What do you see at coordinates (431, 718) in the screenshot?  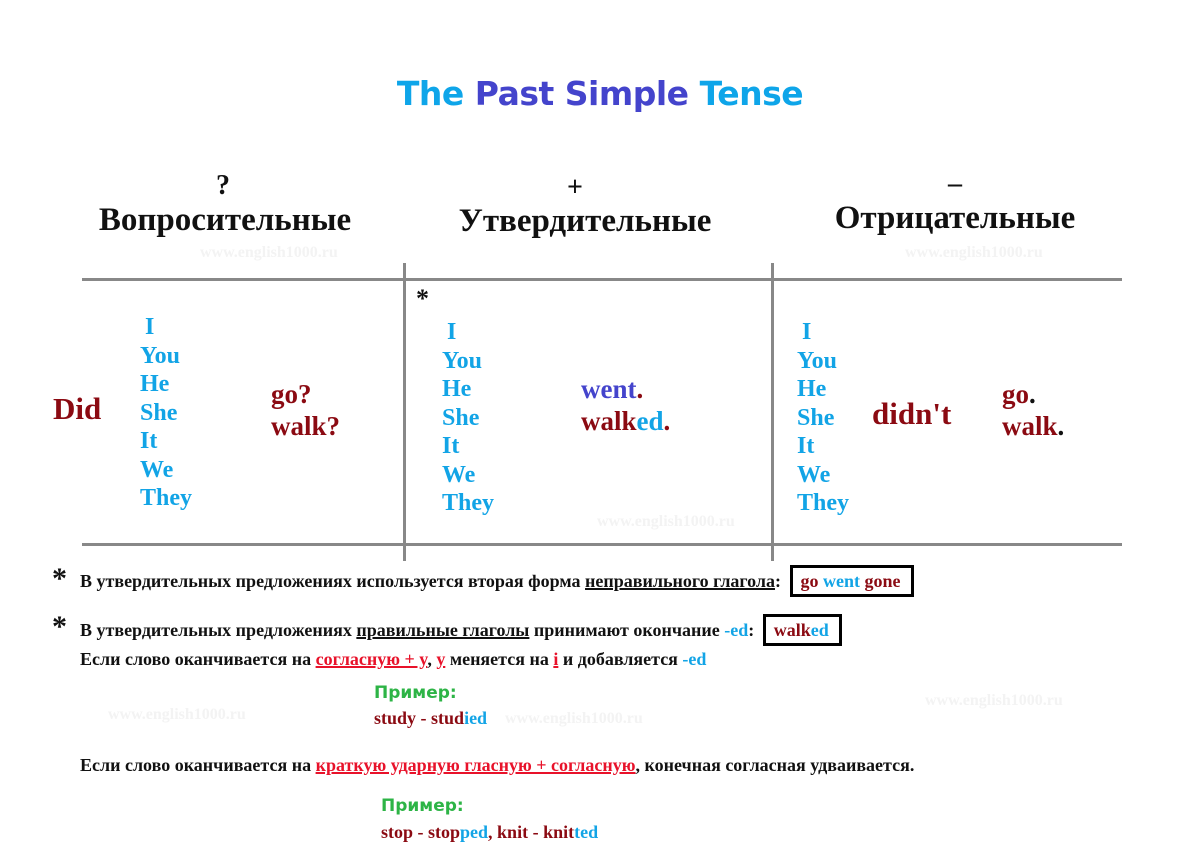 I see `example-study-studied: study - studied` at bounding box center [431, 718].